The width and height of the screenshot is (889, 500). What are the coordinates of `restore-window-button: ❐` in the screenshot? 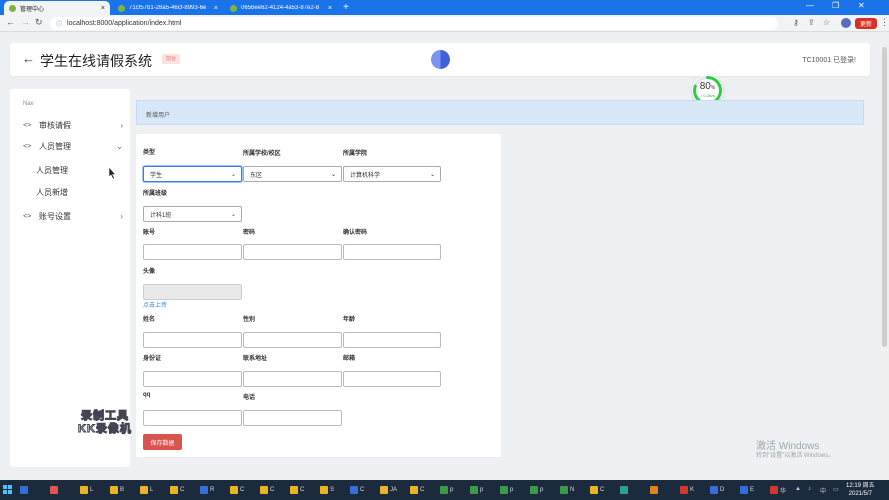 It's located at (835, 5).